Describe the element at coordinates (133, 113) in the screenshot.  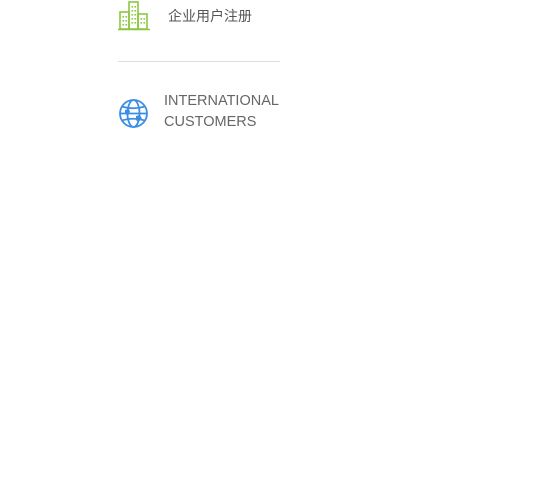
I see `globe-icon` at that location.